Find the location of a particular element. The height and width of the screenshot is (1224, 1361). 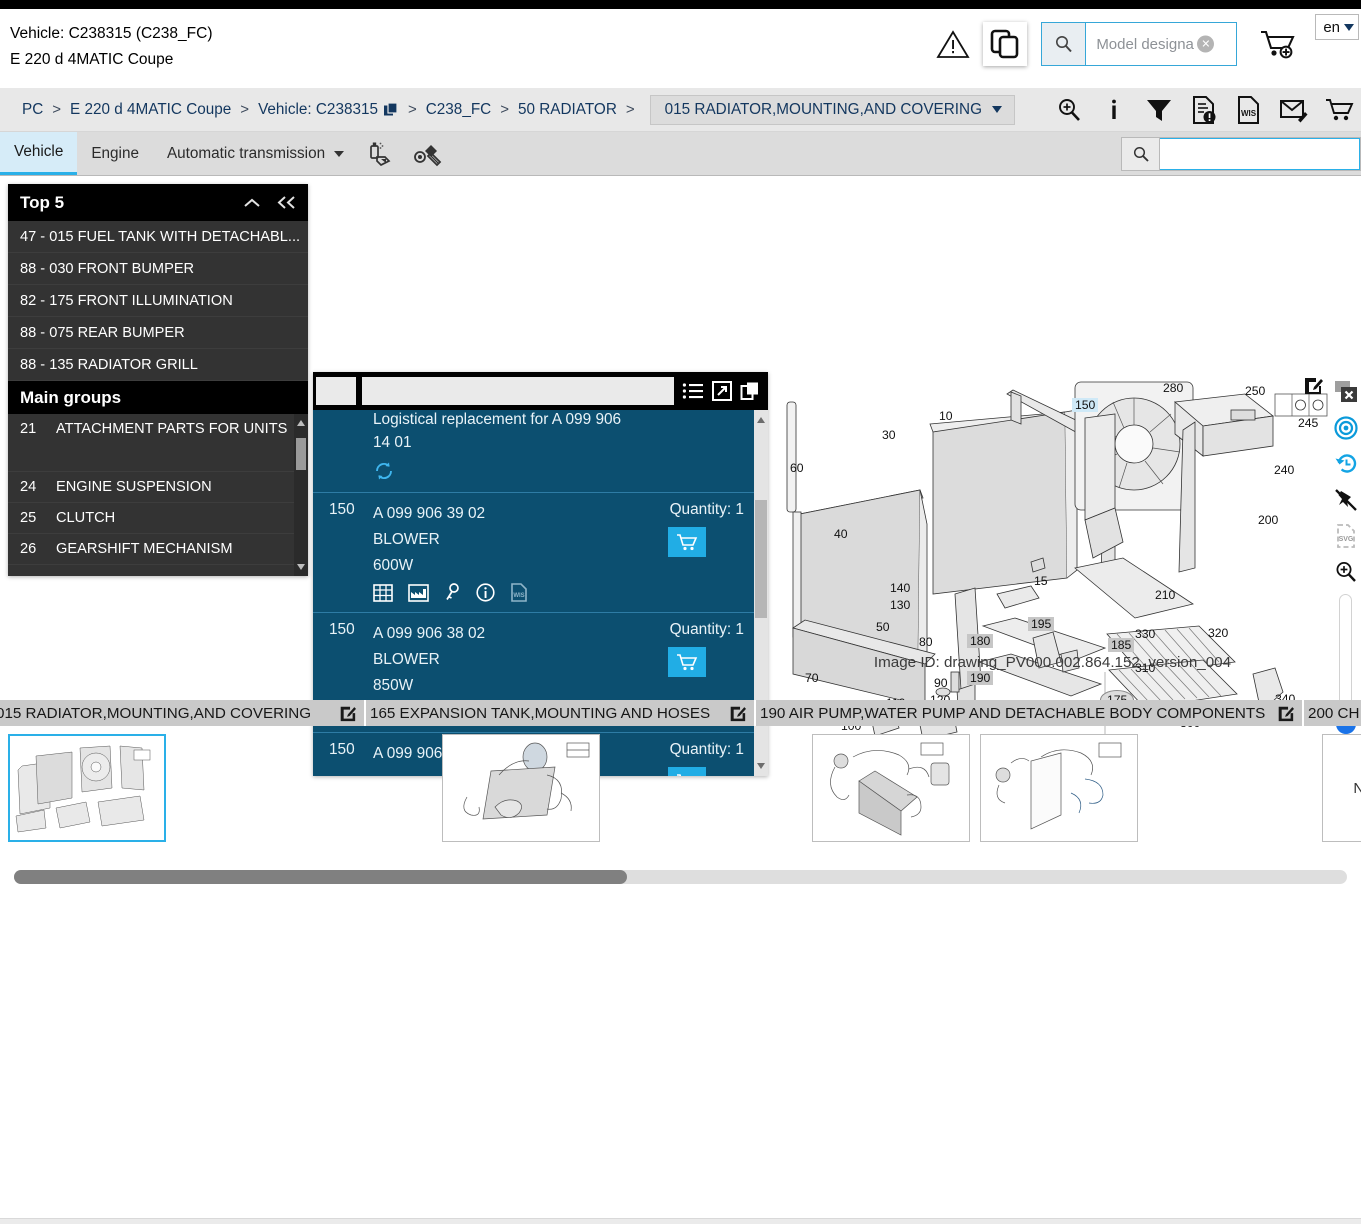

strip-group-165: 165 EXPANSION TANK,MOUNTING AND HOSES is located at coordinates (561, 779).